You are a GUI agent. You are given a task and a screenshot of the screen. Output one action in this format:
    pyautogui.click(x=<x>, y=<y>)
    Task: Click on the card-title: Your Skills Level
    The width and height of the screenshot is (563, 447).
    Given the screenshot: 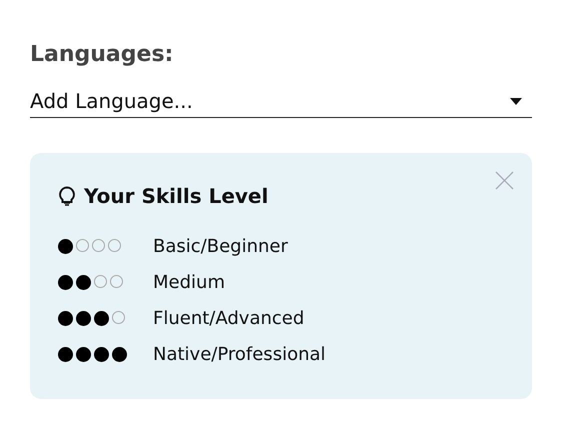 What is the action you would take?
    pyautogui.click(x=176, y=196)
    